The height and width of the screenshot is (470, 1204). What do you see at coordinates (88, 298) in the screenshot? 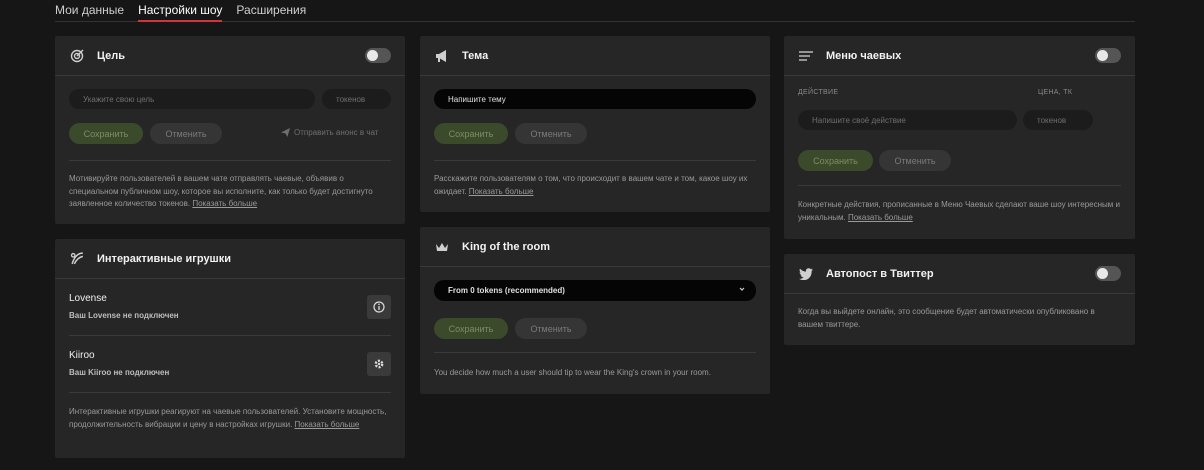
I see `toy-name-lovense: Lovense` at bounding box center [88, 298].